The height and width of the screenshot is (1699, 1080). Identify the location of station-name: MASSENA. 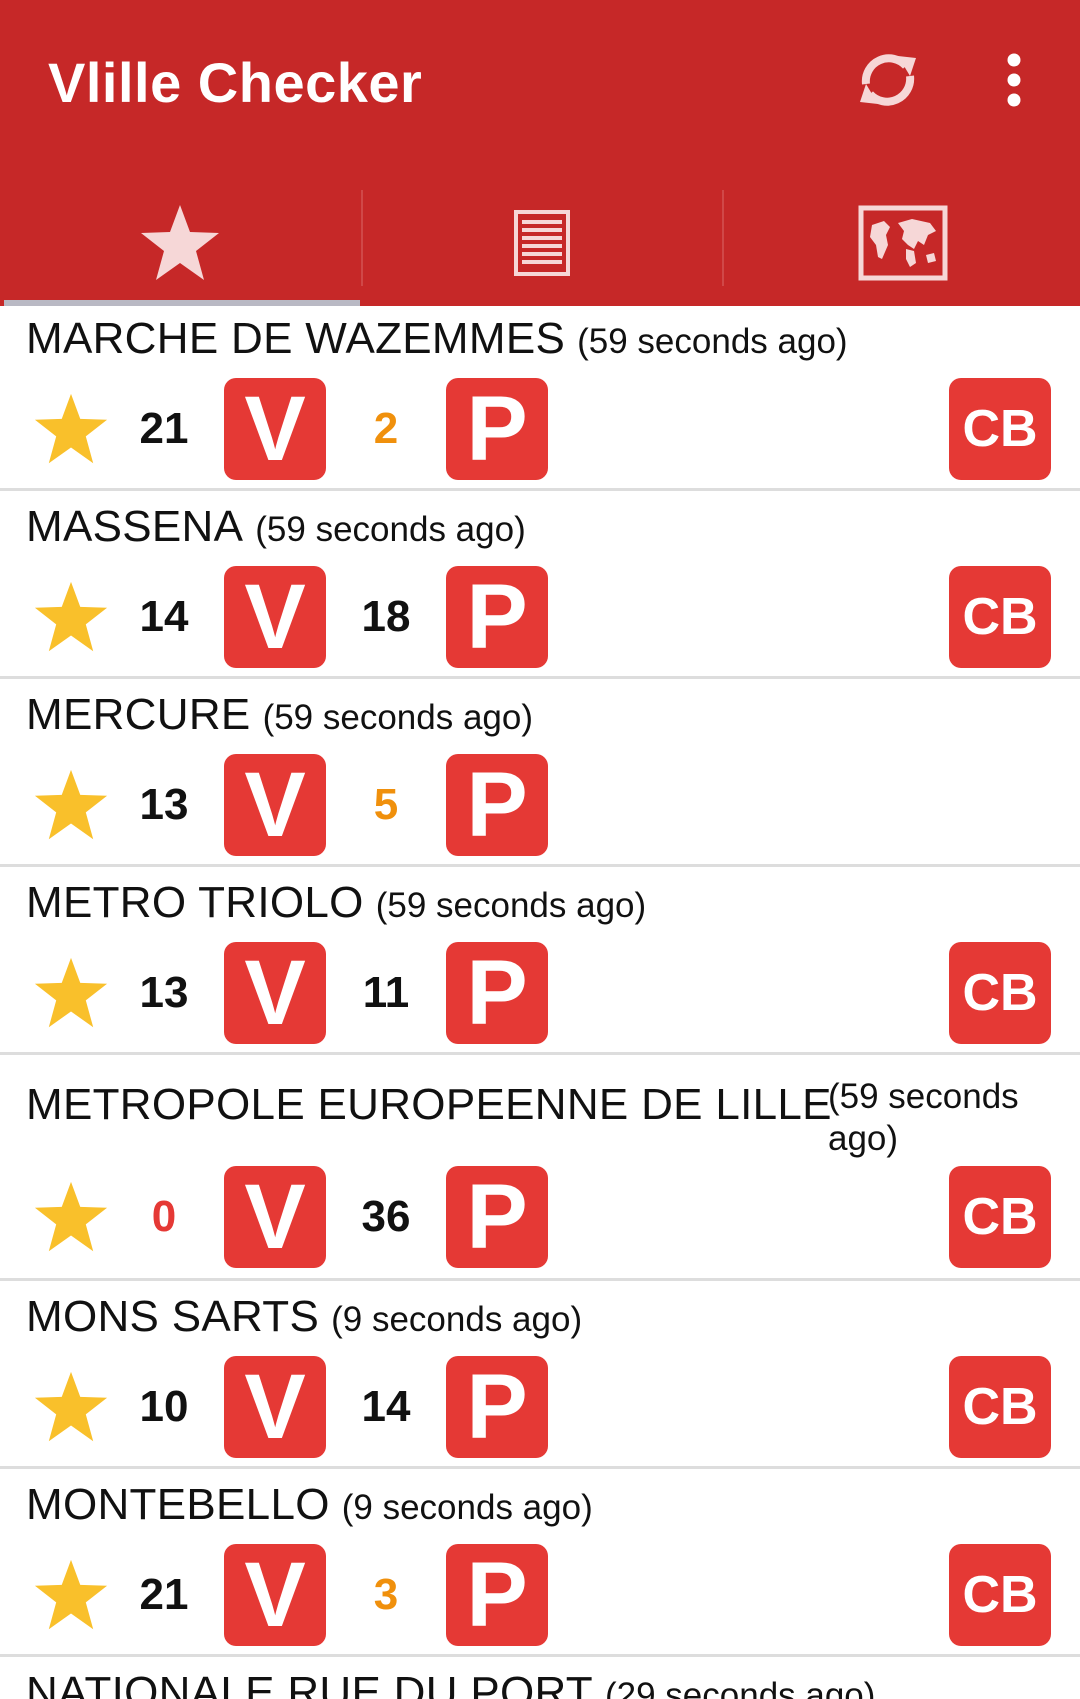
(135, 526).